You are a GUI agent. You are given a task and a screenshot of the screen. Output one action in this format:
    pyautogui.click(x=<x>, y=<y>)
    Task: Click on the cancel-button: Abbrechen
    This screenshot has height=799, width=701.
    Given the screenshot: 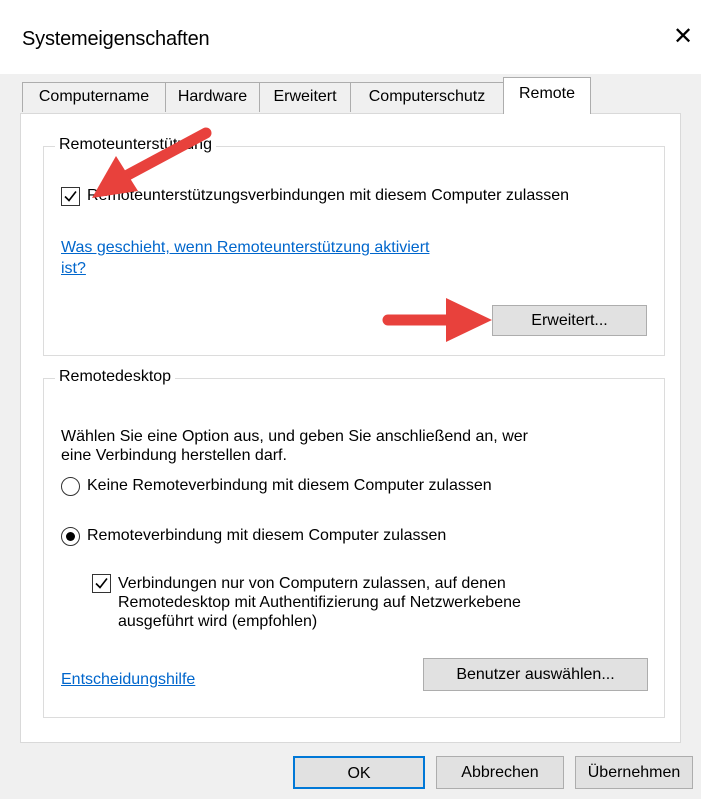 What is the action you would take?
    pyautogui.click(x=500, y=772)
    